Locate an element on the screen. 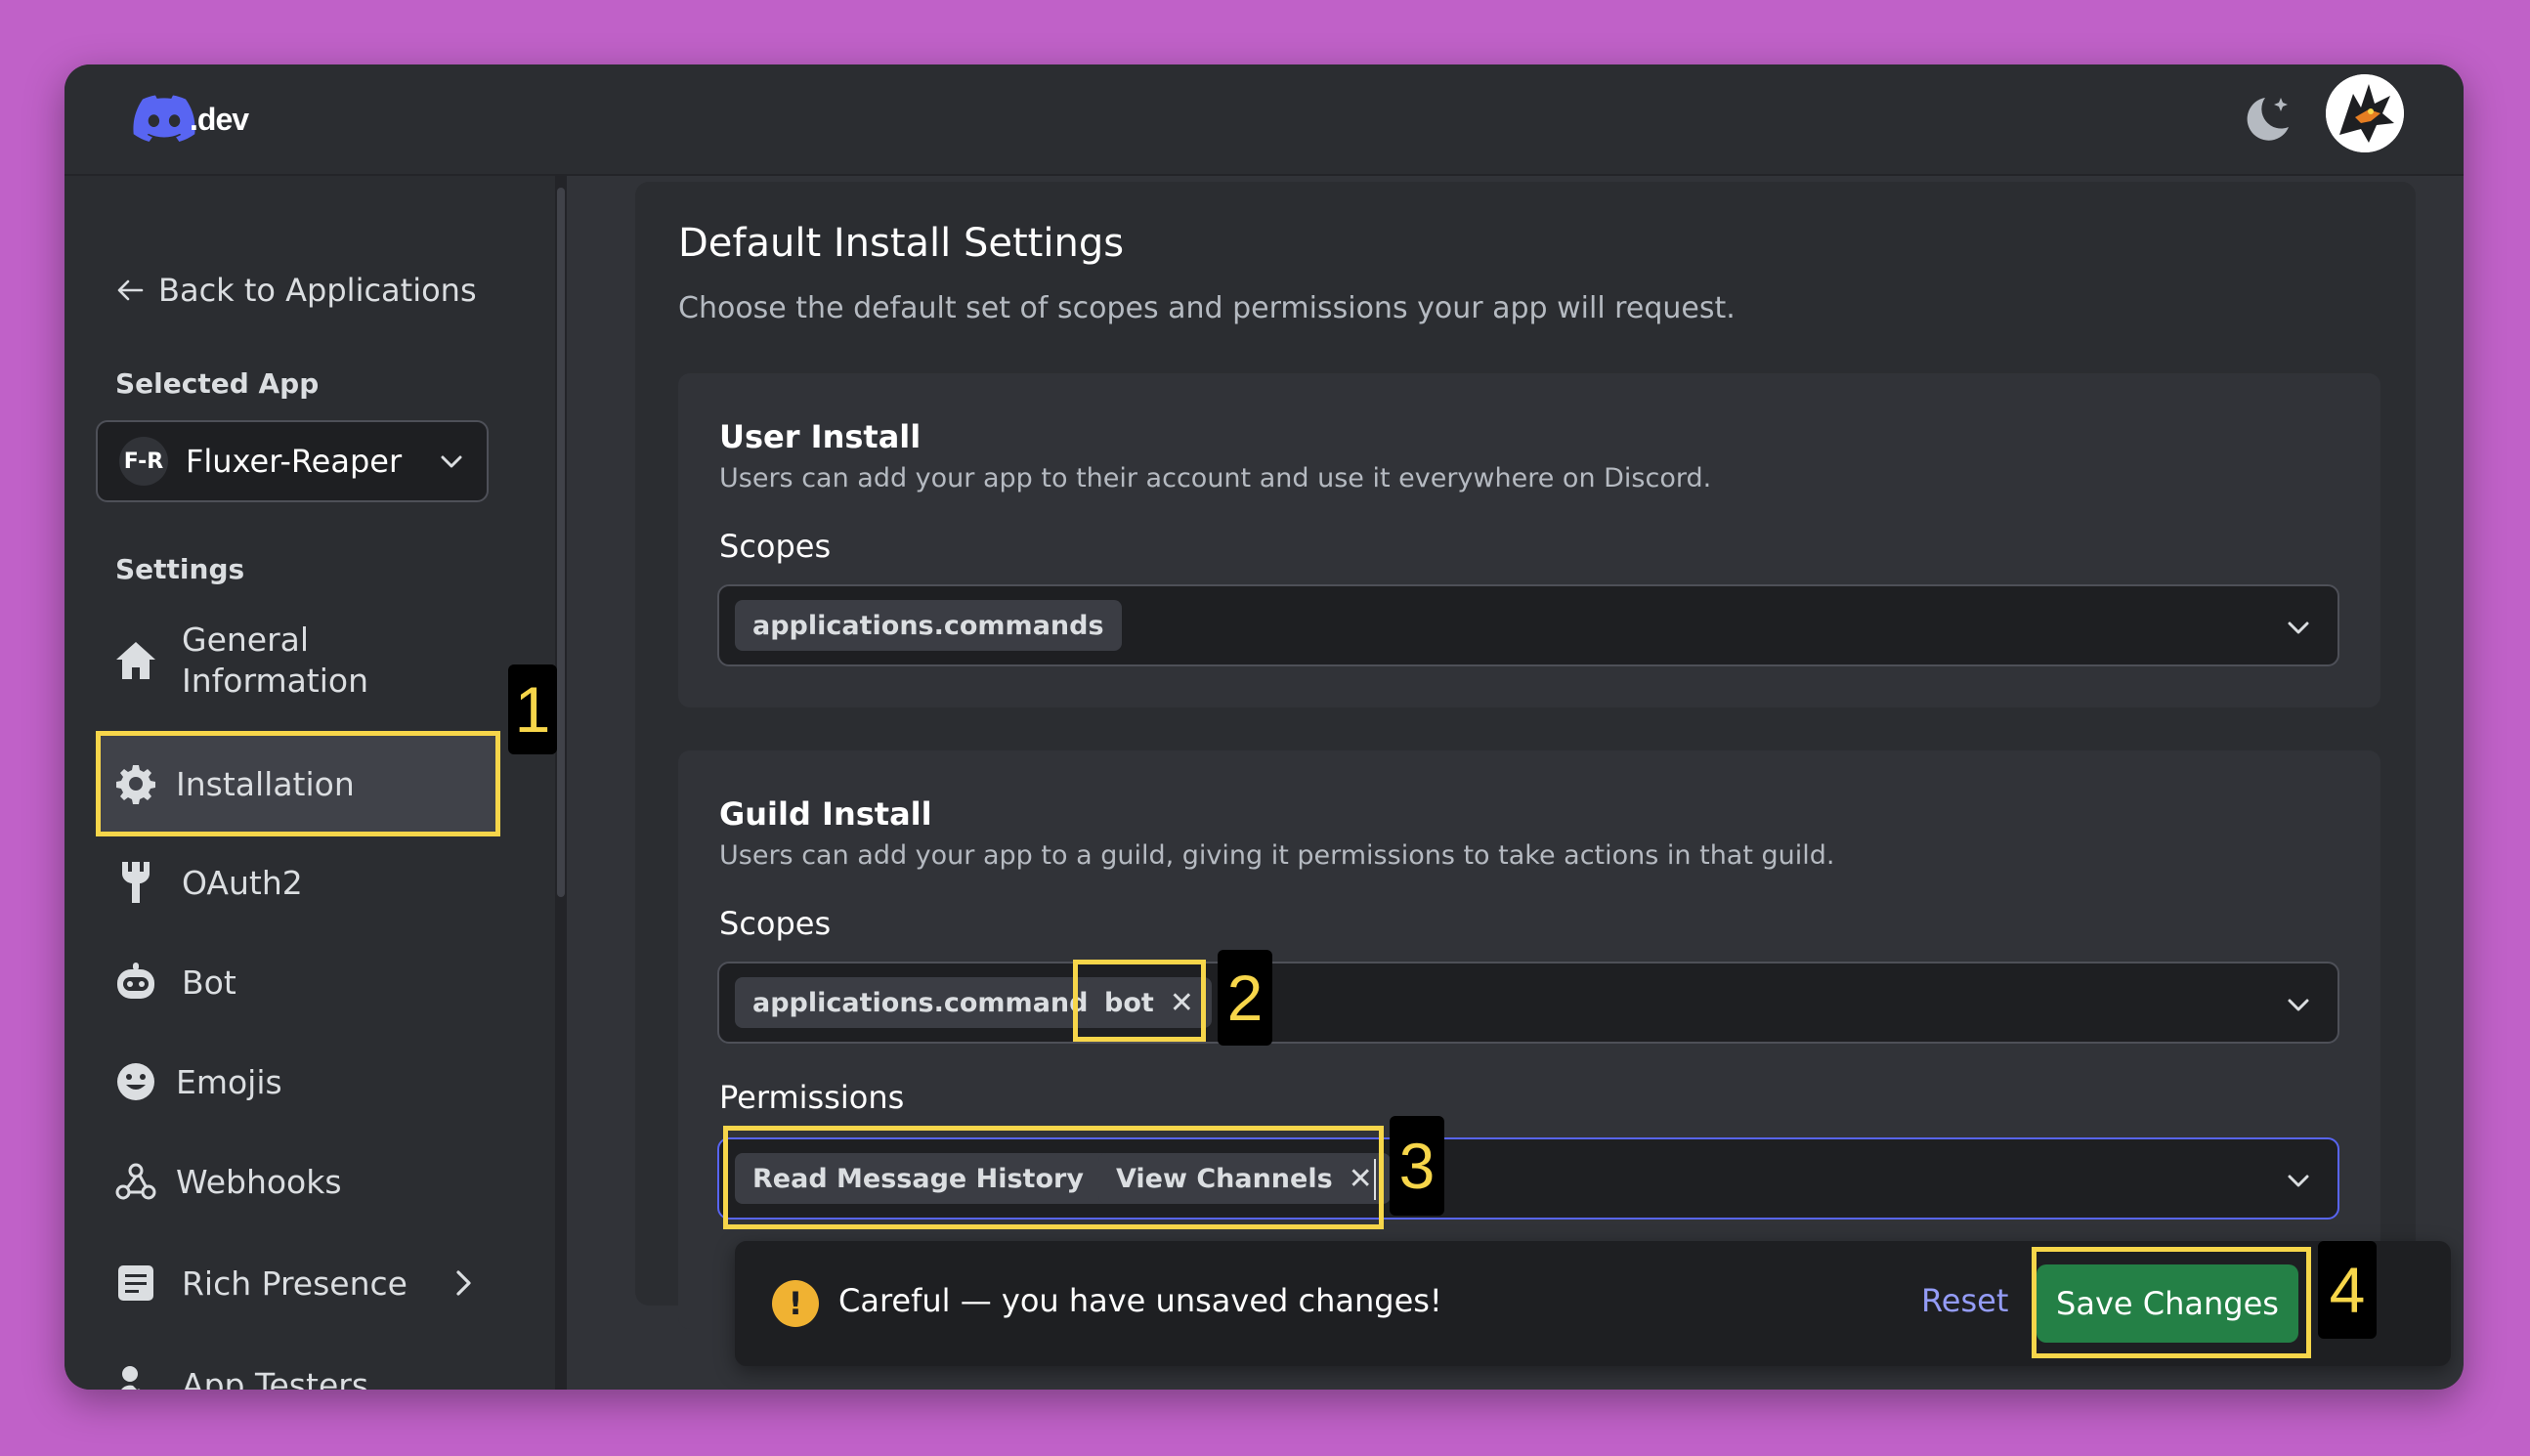  arrow-left-icon is located at coordinates (130, 290).